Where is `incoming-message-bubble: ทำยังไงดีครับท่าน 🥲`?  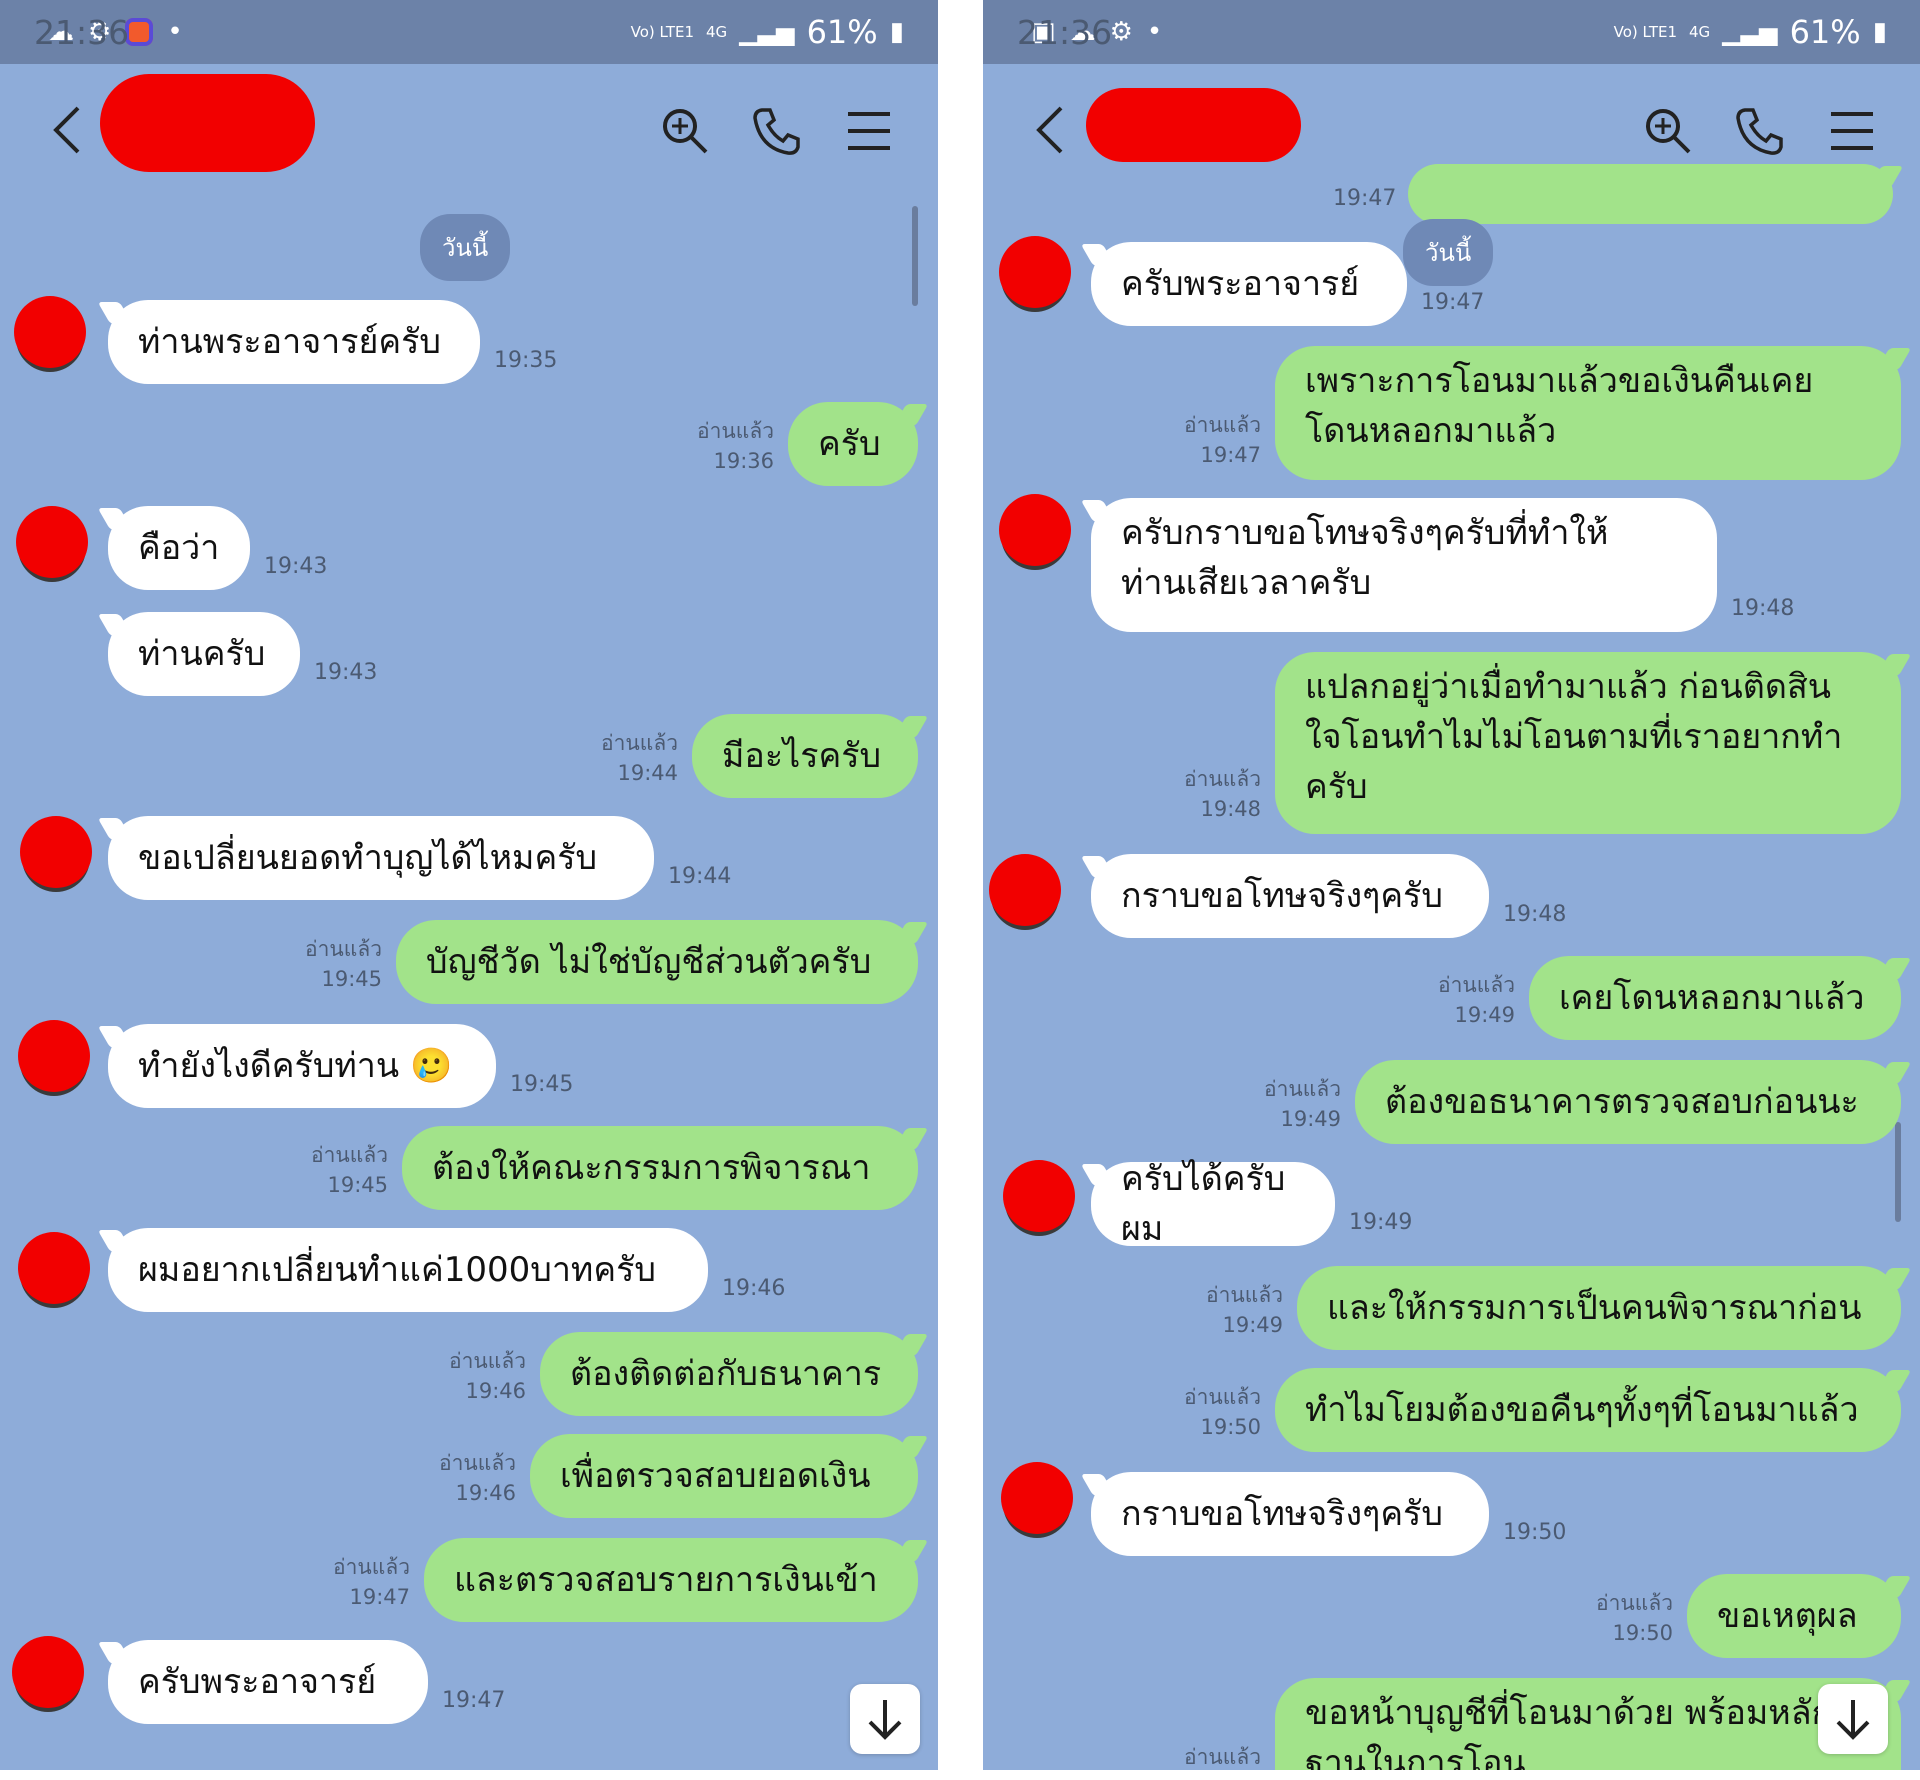
incoming-message-bubble: ทำยังไงดีครับท่าน 🥲 is located at coordinates (302, 1066).